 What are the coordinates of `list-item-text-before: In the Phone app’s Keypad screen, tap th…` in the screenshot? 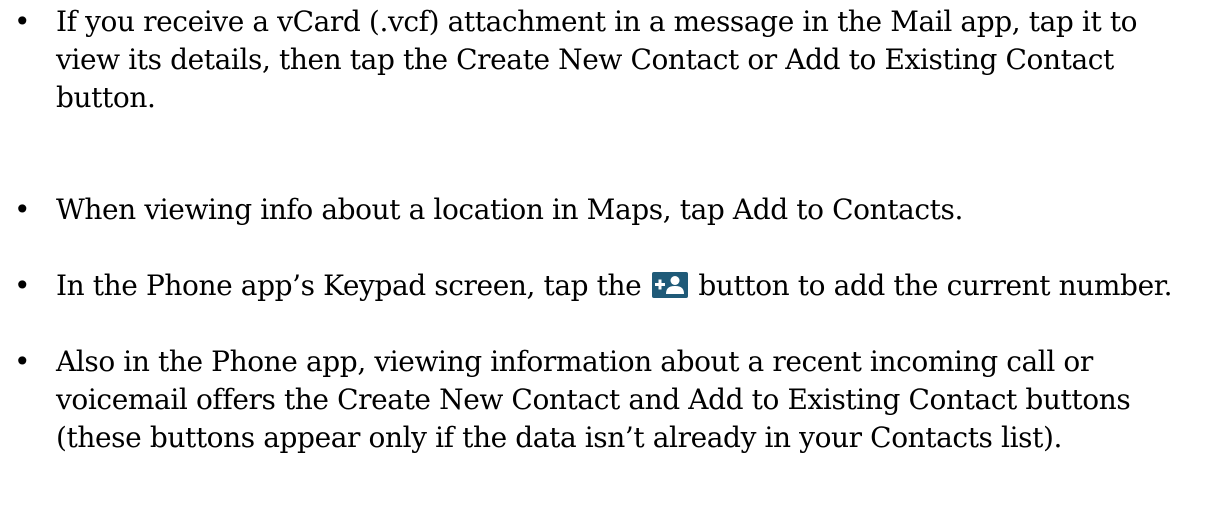 It's located at (353, 285).